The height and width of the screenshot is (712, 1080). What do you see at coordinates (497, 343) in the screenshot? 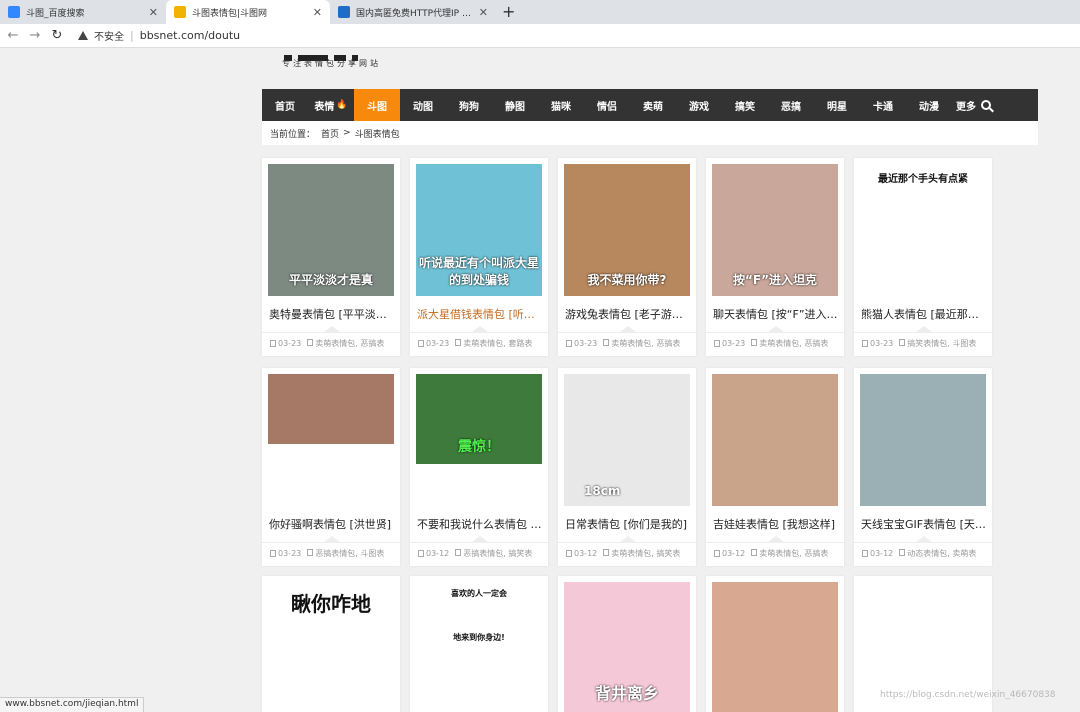
I see `post-tags: 卖萌表情包, 套路表` at bounding box center [497, 343].